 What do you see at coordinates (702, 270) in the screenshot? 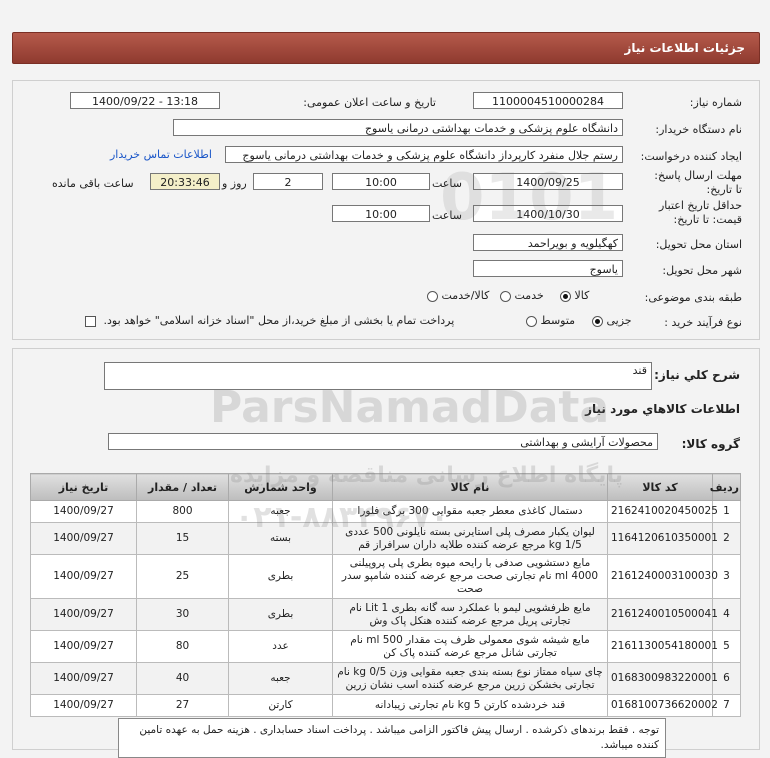
I see `delivery-city-label: شهر محل تحویل:` at bounding box center [702, 270].